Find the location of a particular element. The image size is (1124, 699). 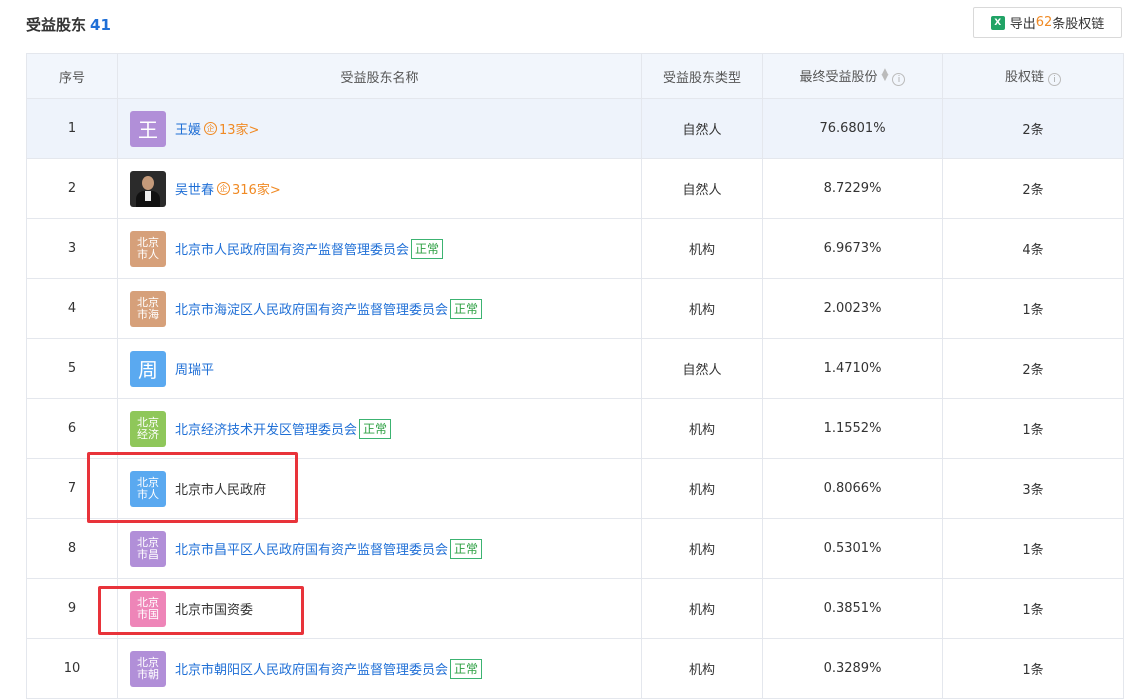

final-share: 8.7229% is located at coordinates (852, 188).